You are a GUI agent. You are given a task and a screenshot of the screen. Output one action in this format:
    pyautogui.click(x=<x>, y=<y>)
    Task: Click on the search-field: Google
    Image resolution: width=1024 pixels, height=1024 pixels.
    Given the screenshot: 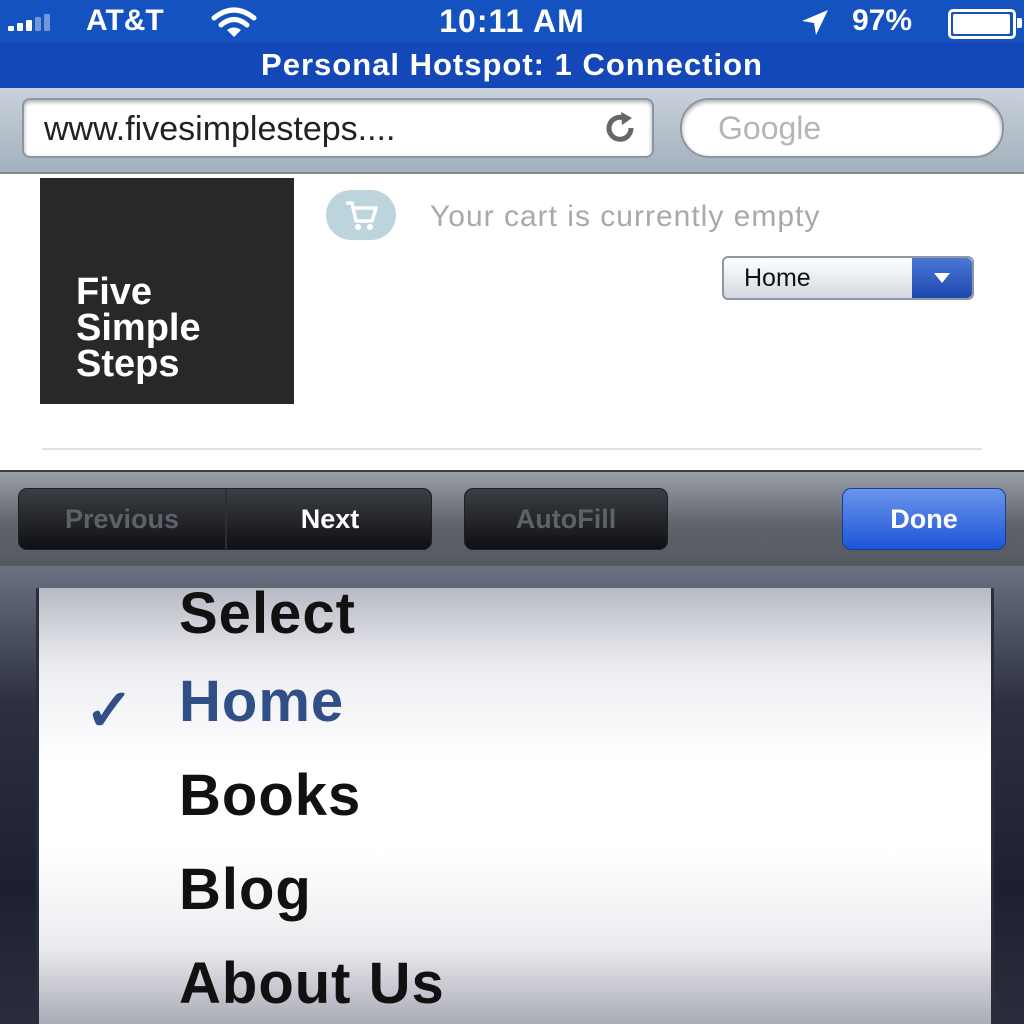 What is the action you would take?
    pyautogui.click(x=842, y=128)
    